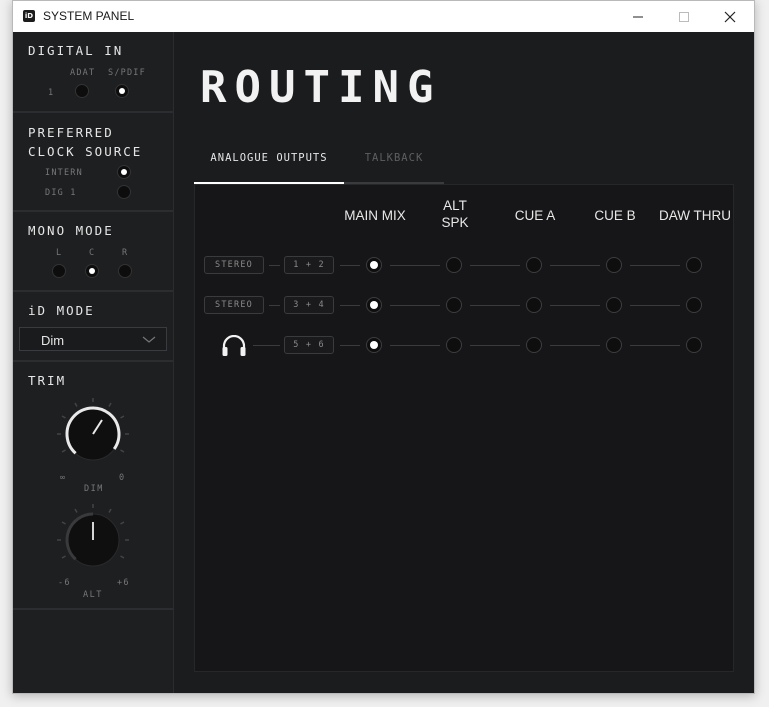 This screenshot has width=769, height=707. What do you see at coordinates (93, 540) in the screenshot?
I see `alt-knob` at bounding box center [93, 540].